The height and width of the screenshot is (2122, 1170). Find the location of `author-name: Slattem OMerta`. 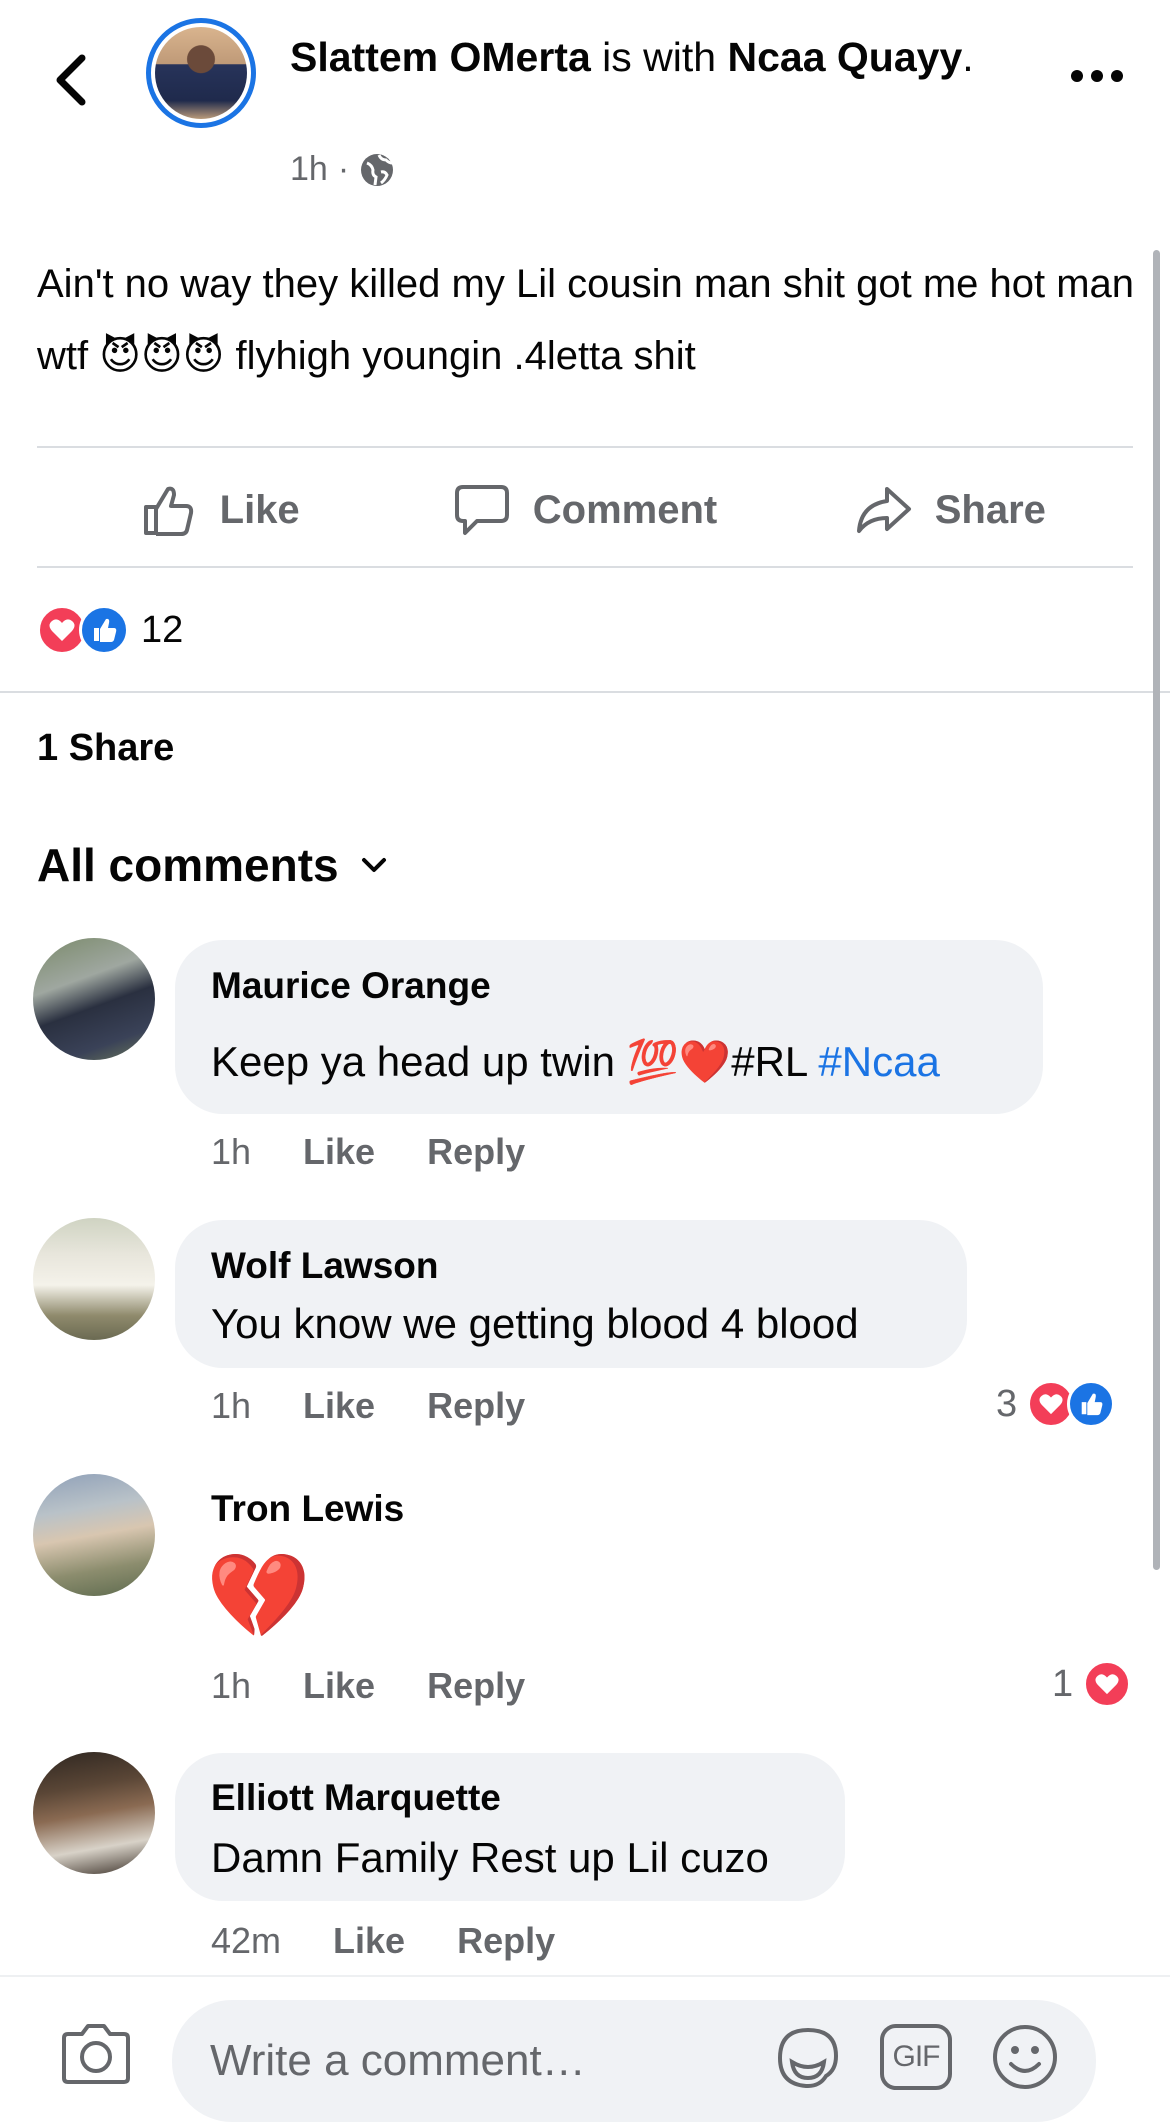

author-name: Slattem OMerta is located at coordinates (440, 57).